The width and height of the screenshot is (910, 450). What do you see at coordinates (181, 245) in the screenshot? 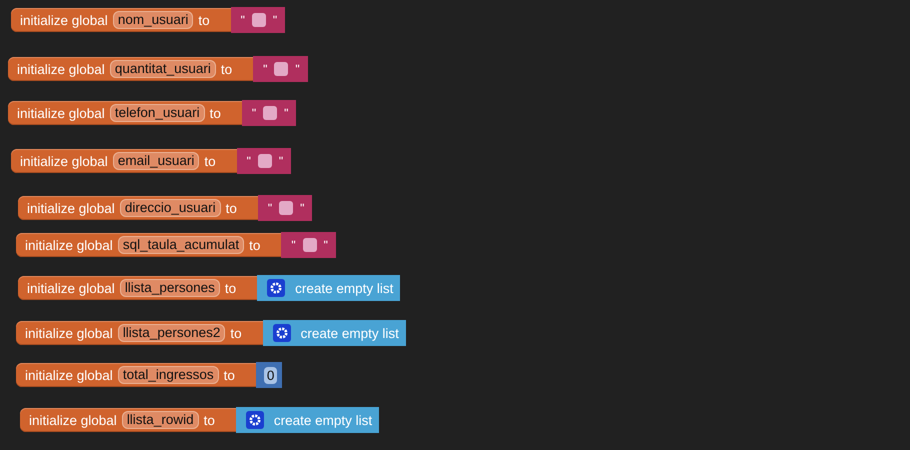
I see `variable-name-field: sql_taula_acumulat` at bounding box center [181, 245].